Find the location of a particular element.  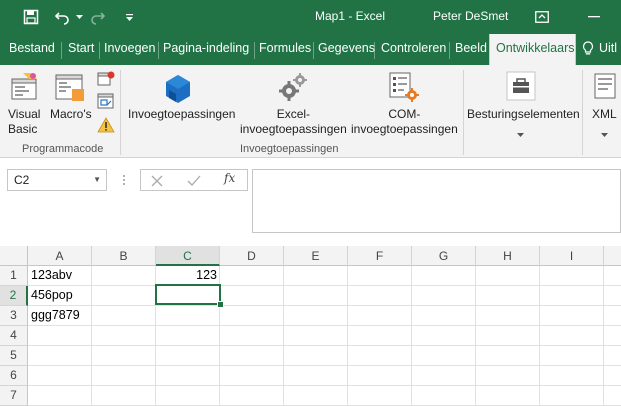

cell-a1: 123abv is located at coordinates (60, 276).